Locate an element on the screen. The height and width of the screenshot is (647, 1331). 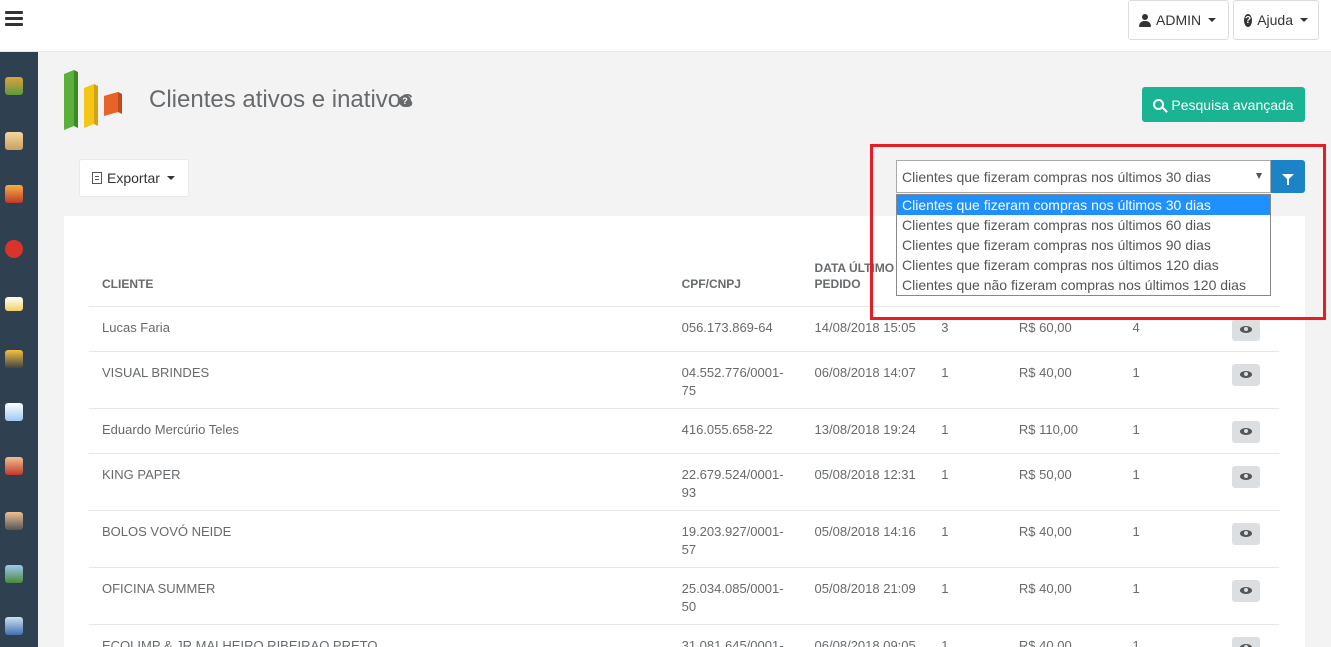
page-title: Clientes ativos e inativos is located at coordinates (281, 99).